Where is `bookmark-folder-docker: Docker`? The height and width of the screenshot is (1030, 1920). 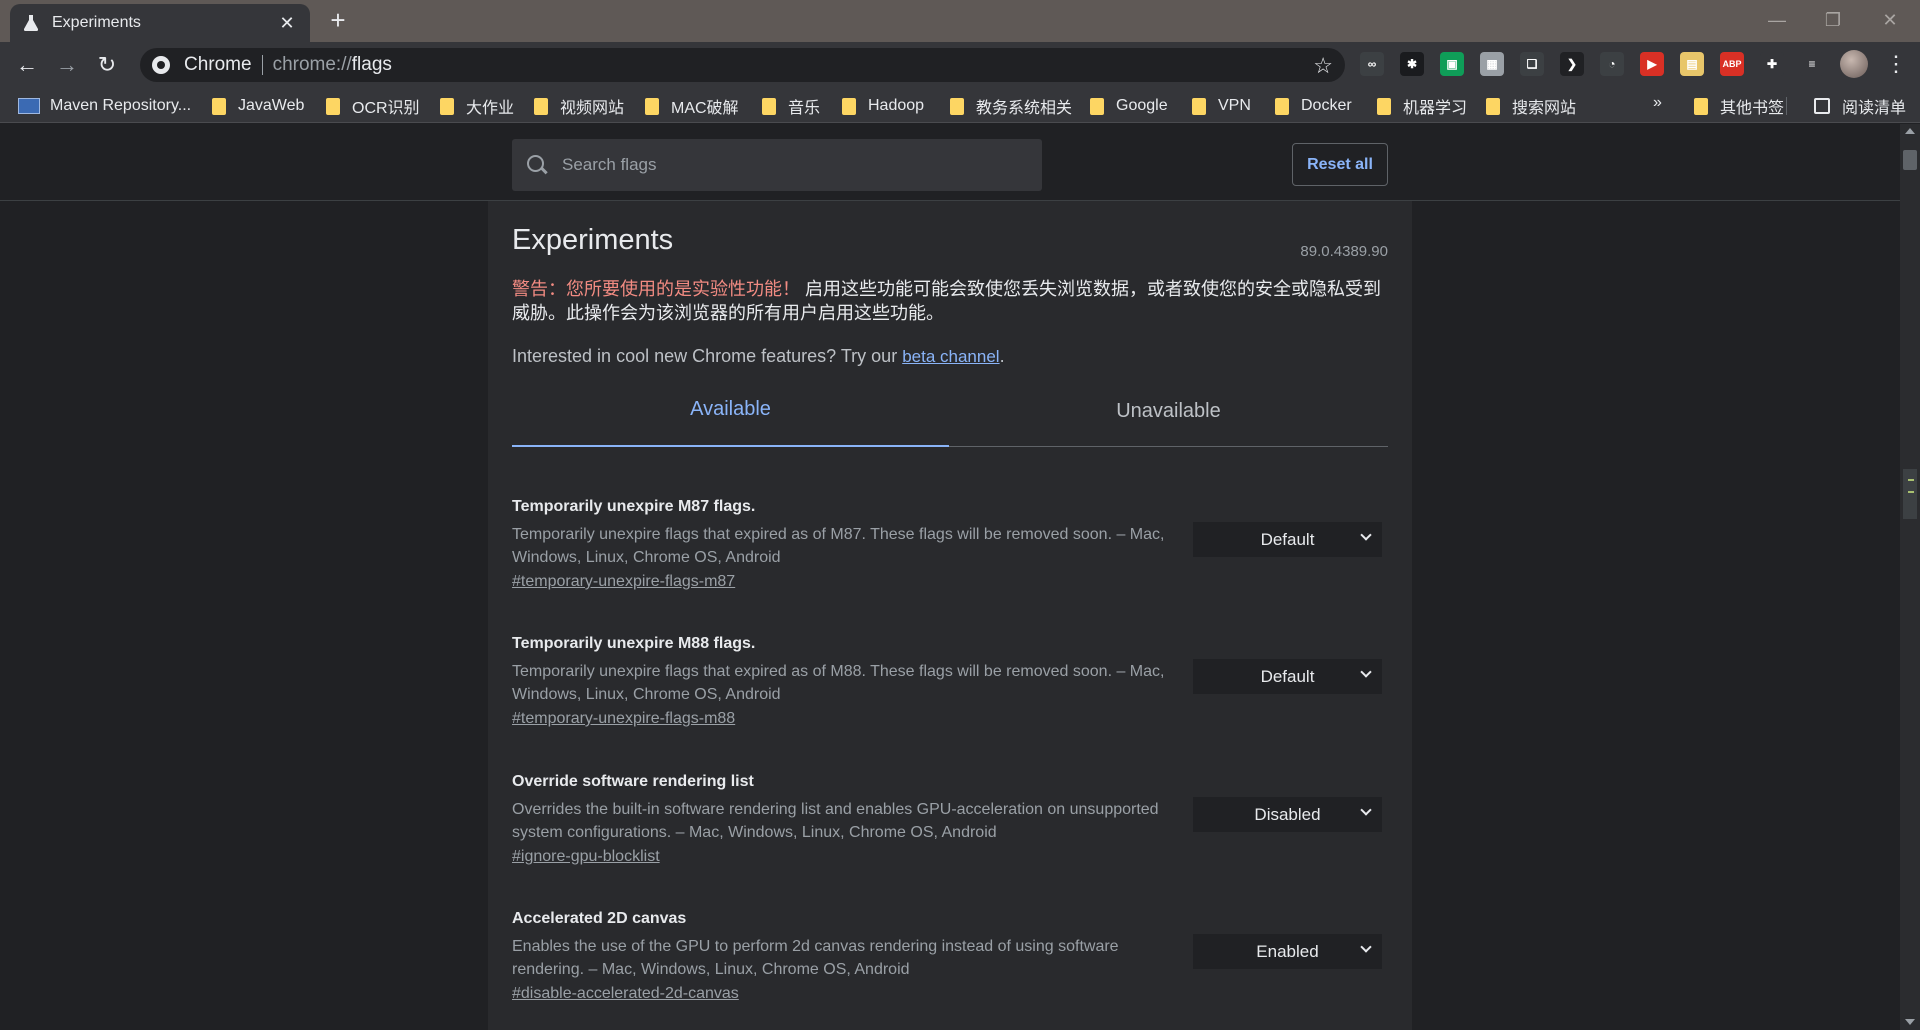
bookmark-folder-docker: Docker is located at coordinates (1313, 106).